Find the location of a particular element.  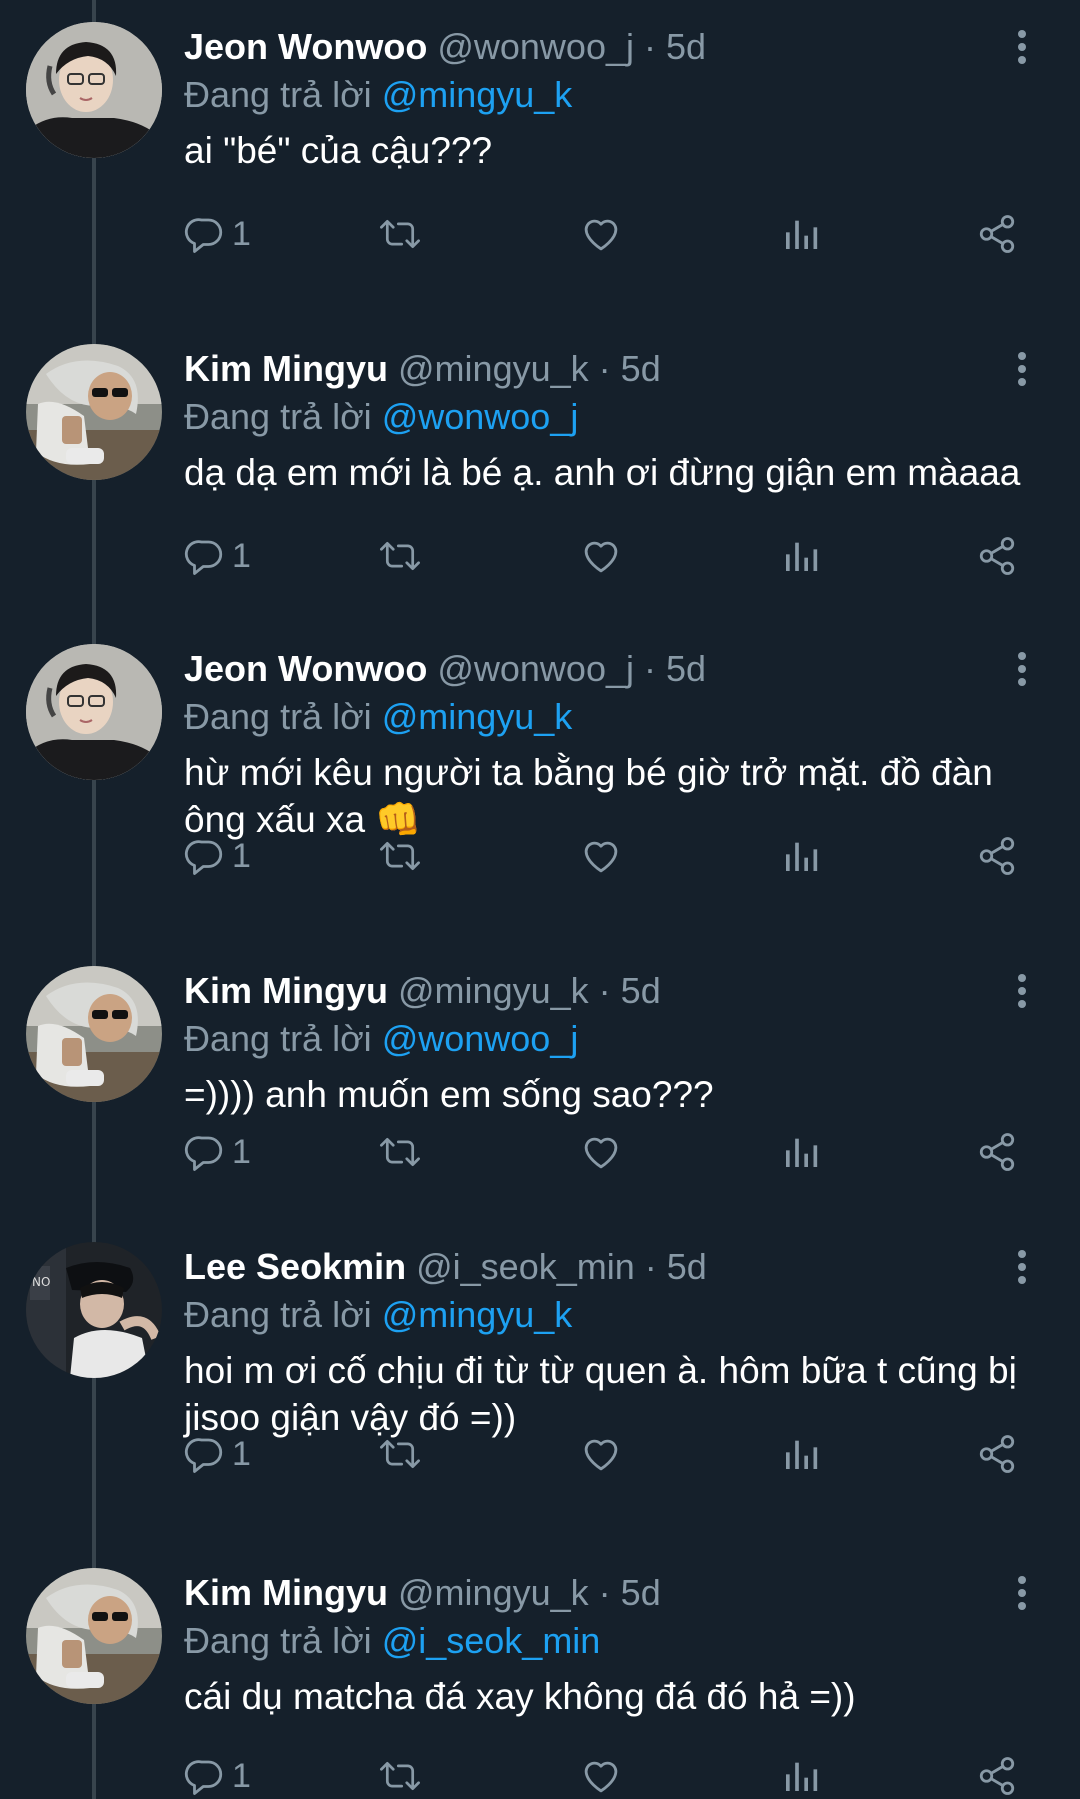

retweet-icon is located at coordinates (400, 856).